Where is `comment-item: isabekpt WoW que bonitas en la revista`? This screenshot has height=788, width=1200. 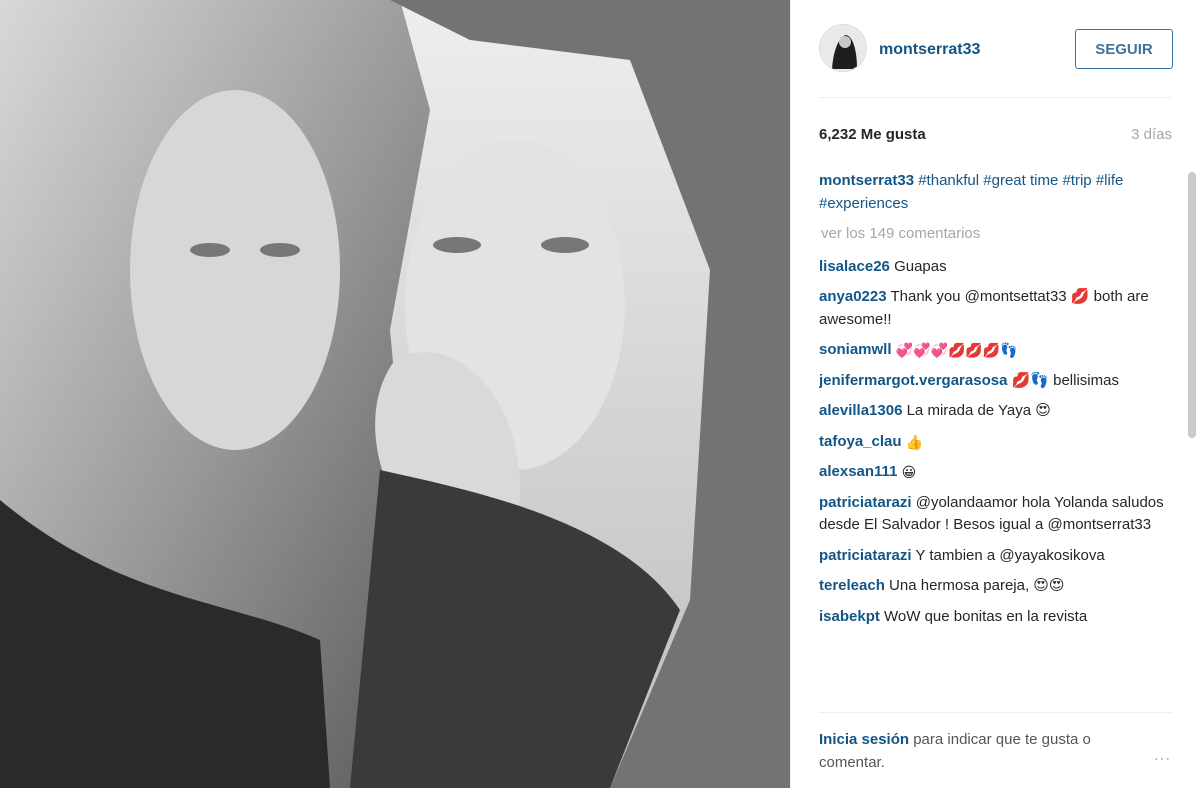 comment-item: isabekpt WoW que bonitas en la revista is located at coordinates (994, 617).